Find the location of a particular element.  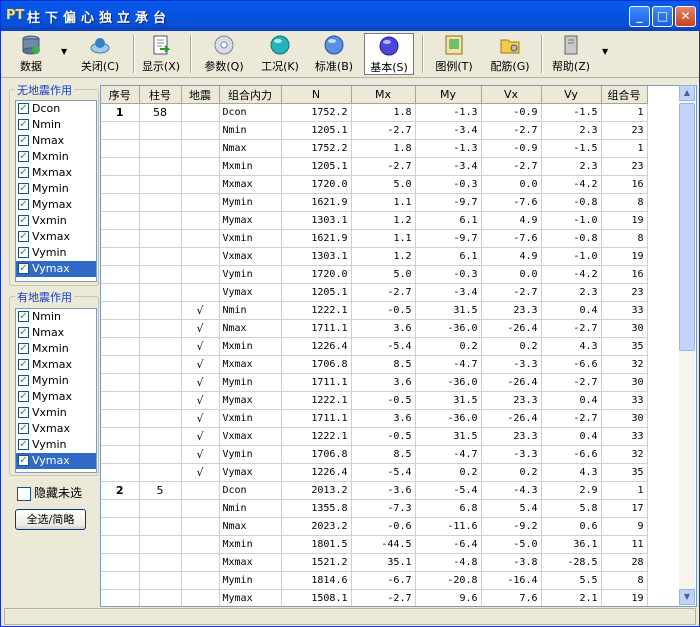

minimize-button: _ is located at coordinates (639, 16).